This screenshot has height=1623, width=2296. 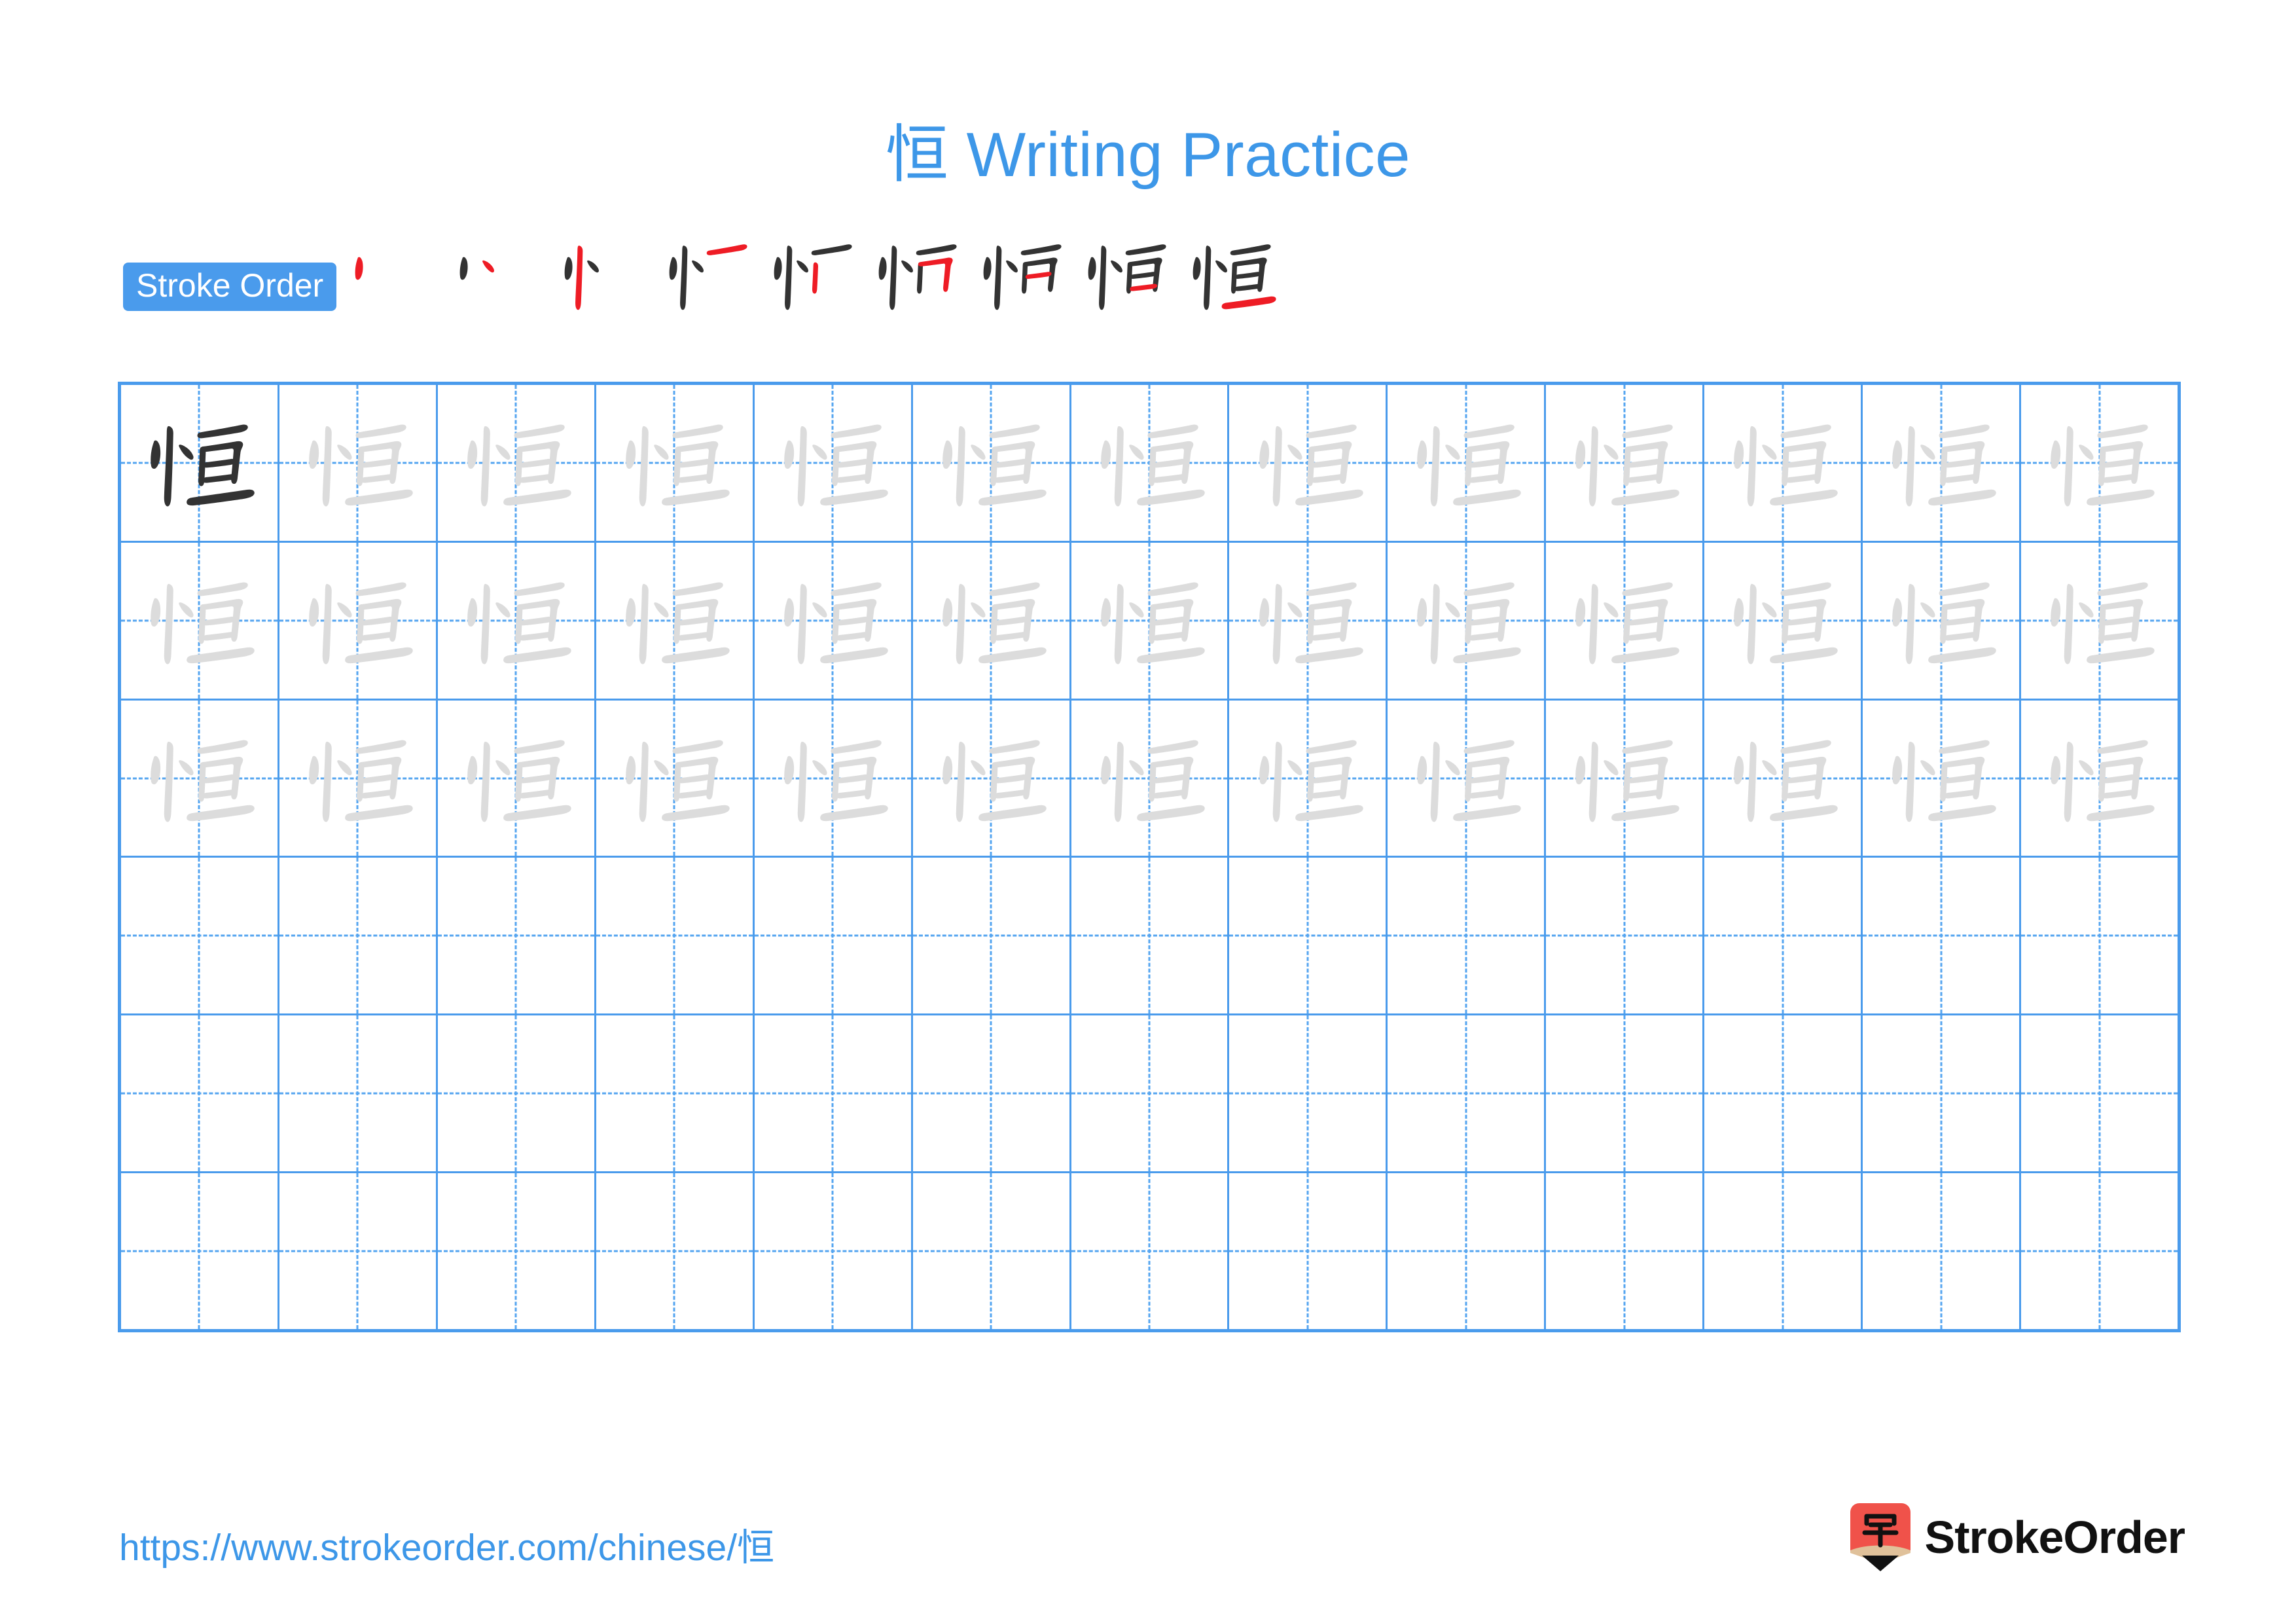 What do you see at coordinates (2099, 778) in the screenshot?
I see `practice-cell-r3-c13` at bounding box center [2099, 778].